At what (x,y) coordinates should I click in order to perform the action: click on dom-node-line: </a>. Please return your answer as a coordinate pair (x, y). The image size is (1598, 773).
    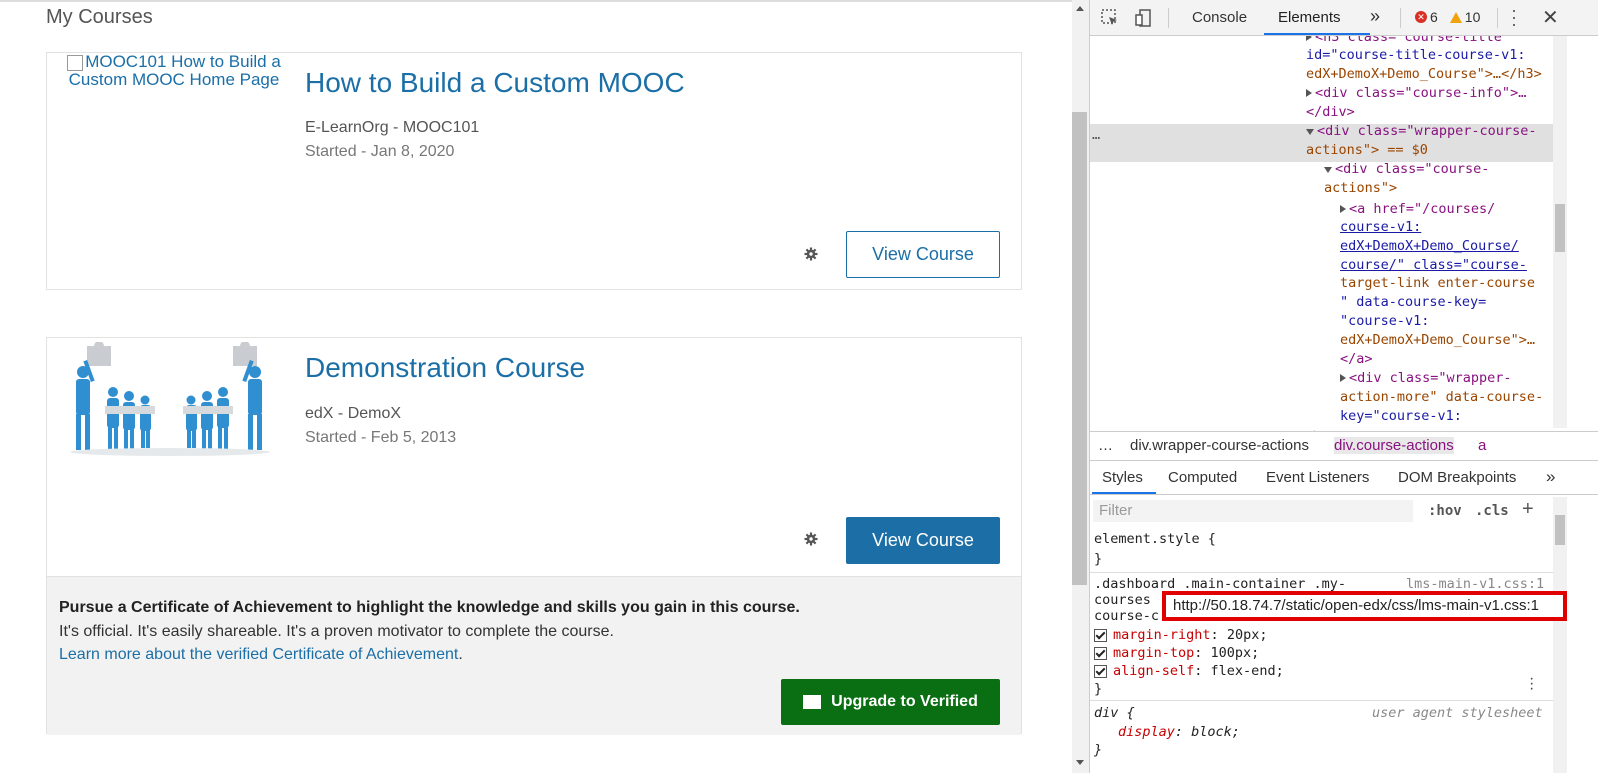
    Looking at the image, I should click on (1356, 359).